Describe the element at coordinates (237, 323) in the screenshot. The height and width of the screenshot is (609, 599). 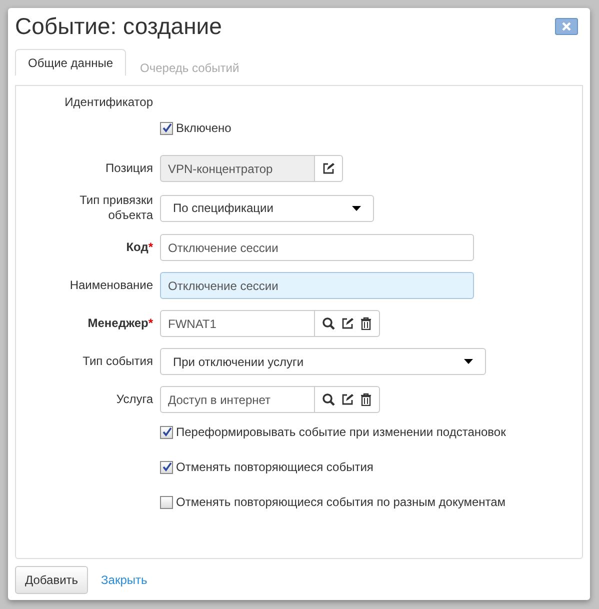
I see `lookup-field: FWNAT1` at that location.